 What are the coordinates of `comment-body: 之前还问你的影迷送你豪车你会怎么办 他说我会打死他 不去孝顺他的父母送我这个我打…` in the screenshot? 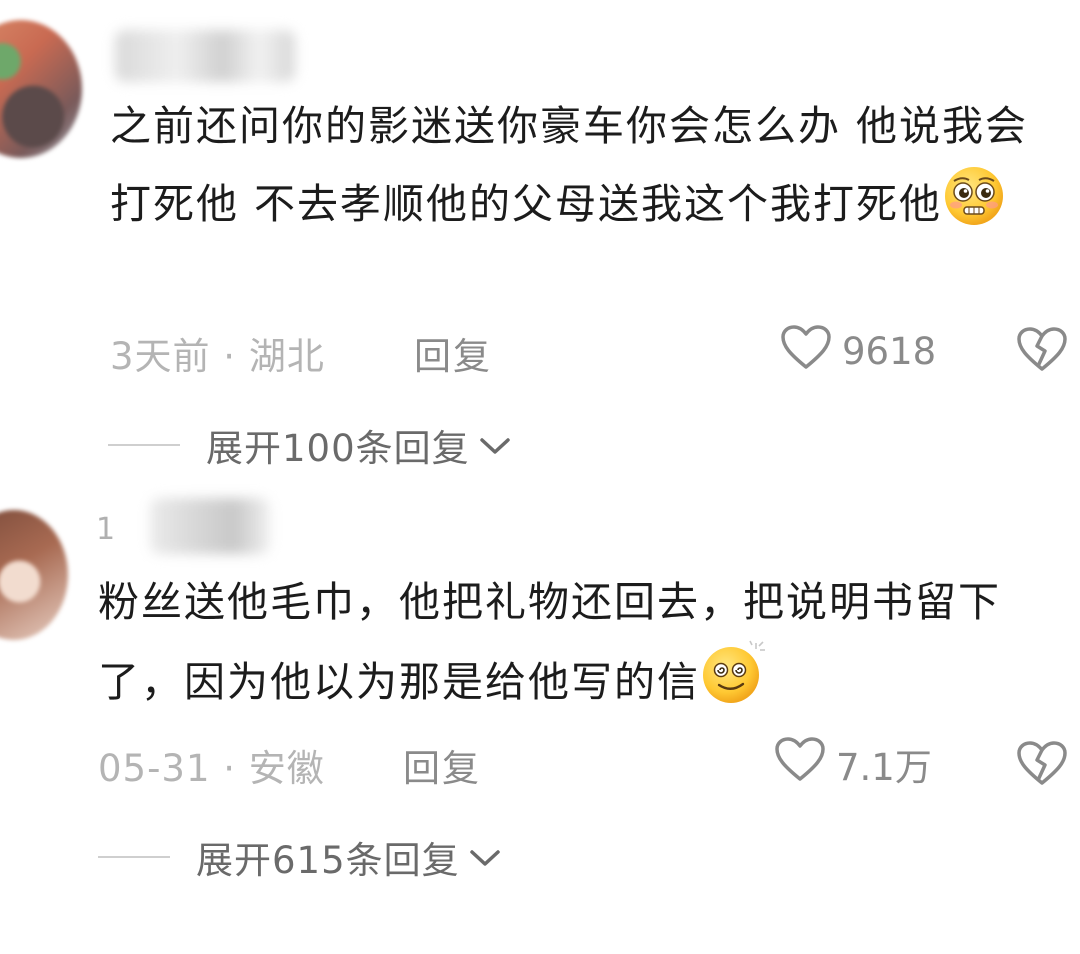 It's located at (569, 165).